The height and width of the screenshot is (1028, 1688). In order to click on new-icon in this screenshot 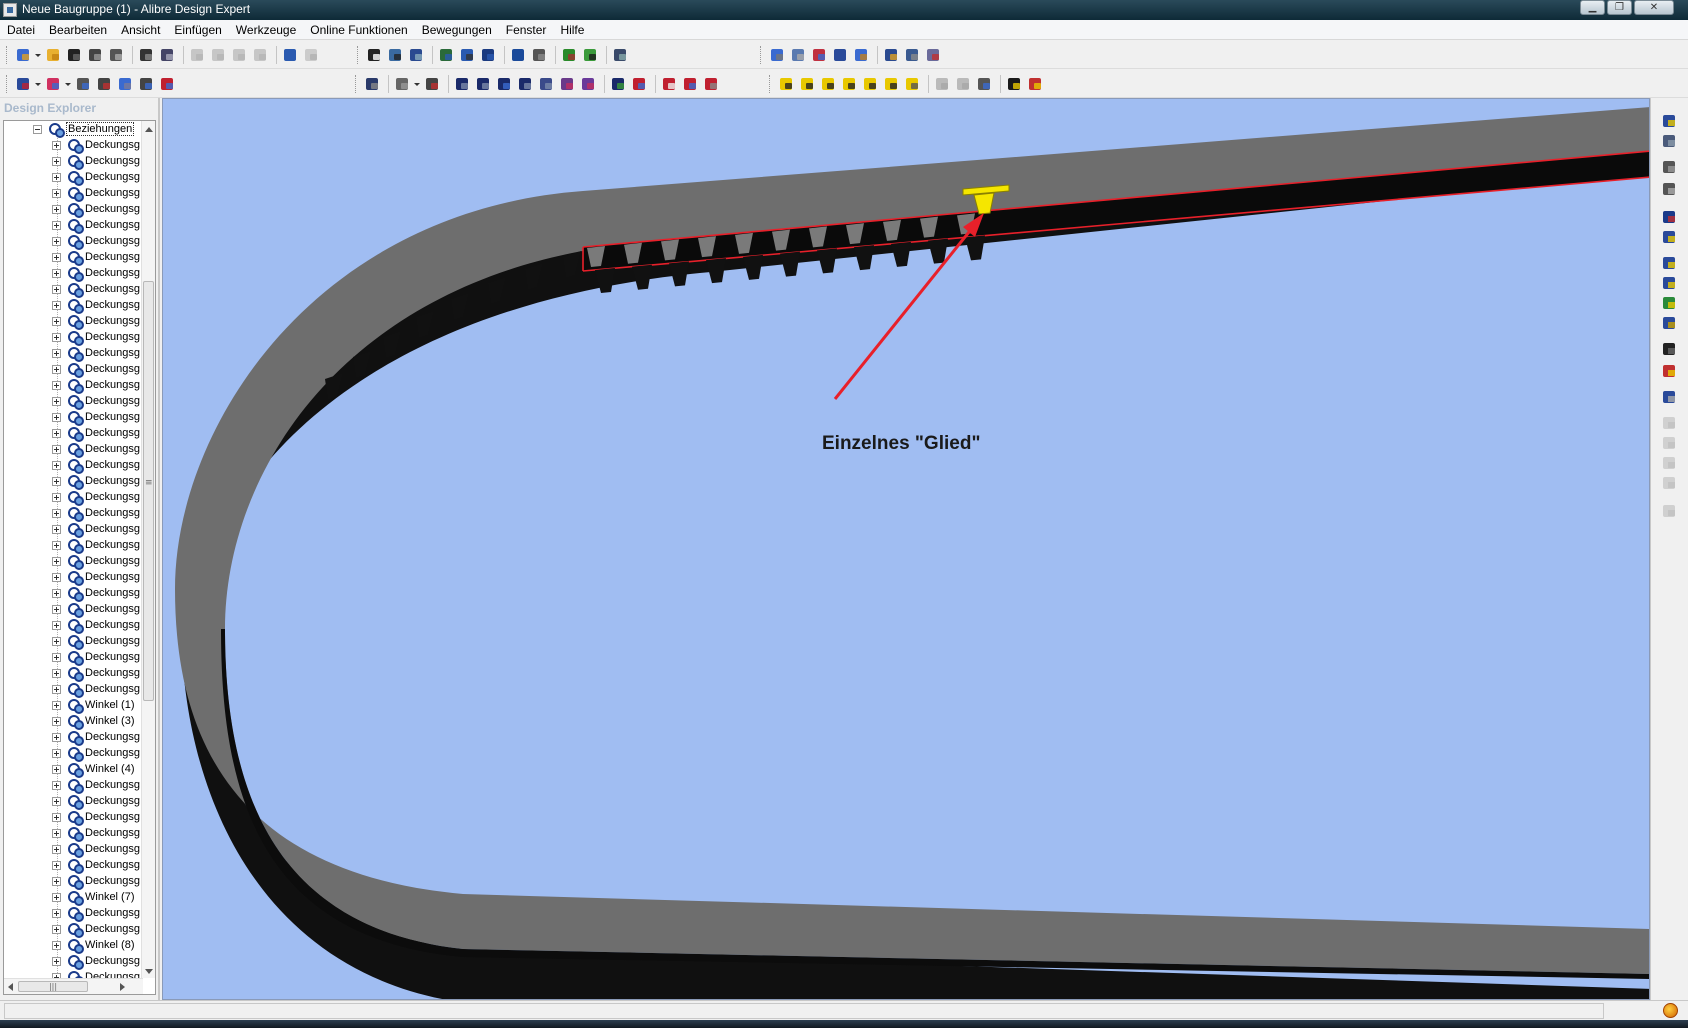, I will do `click(23, 55)`.